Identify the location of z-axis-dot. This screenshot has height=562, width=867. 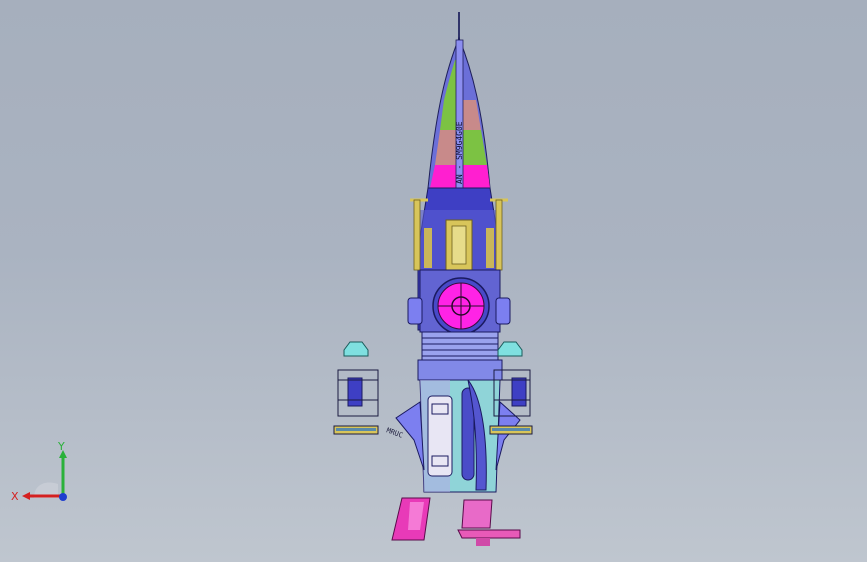
(63, 497).